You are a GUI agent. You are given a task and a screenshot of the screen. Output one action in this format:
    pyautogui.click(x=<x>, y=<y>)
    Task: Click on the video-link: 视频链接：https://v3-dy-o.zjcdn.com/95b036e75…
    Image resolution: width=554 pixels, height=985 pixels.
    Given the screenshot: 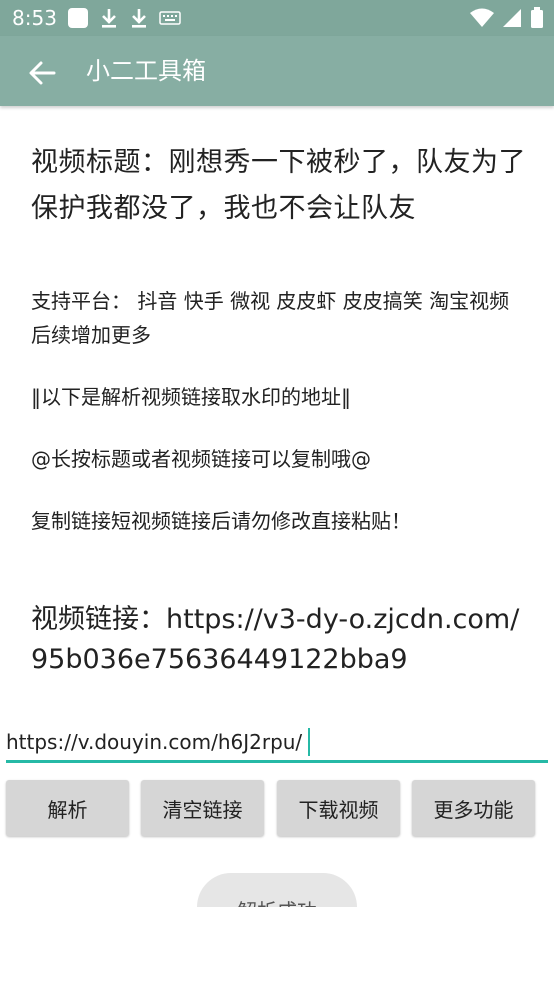 What is the action you would take?
    pyautogui.click(x=281, y=640)
    